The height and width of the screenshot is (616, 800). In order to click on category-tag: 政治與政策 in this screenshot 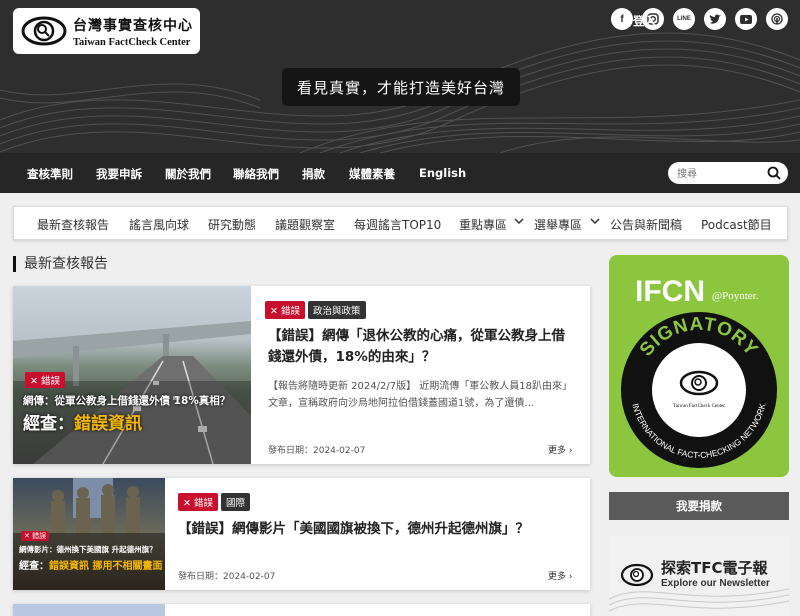, I will do `click(337, 310)`.